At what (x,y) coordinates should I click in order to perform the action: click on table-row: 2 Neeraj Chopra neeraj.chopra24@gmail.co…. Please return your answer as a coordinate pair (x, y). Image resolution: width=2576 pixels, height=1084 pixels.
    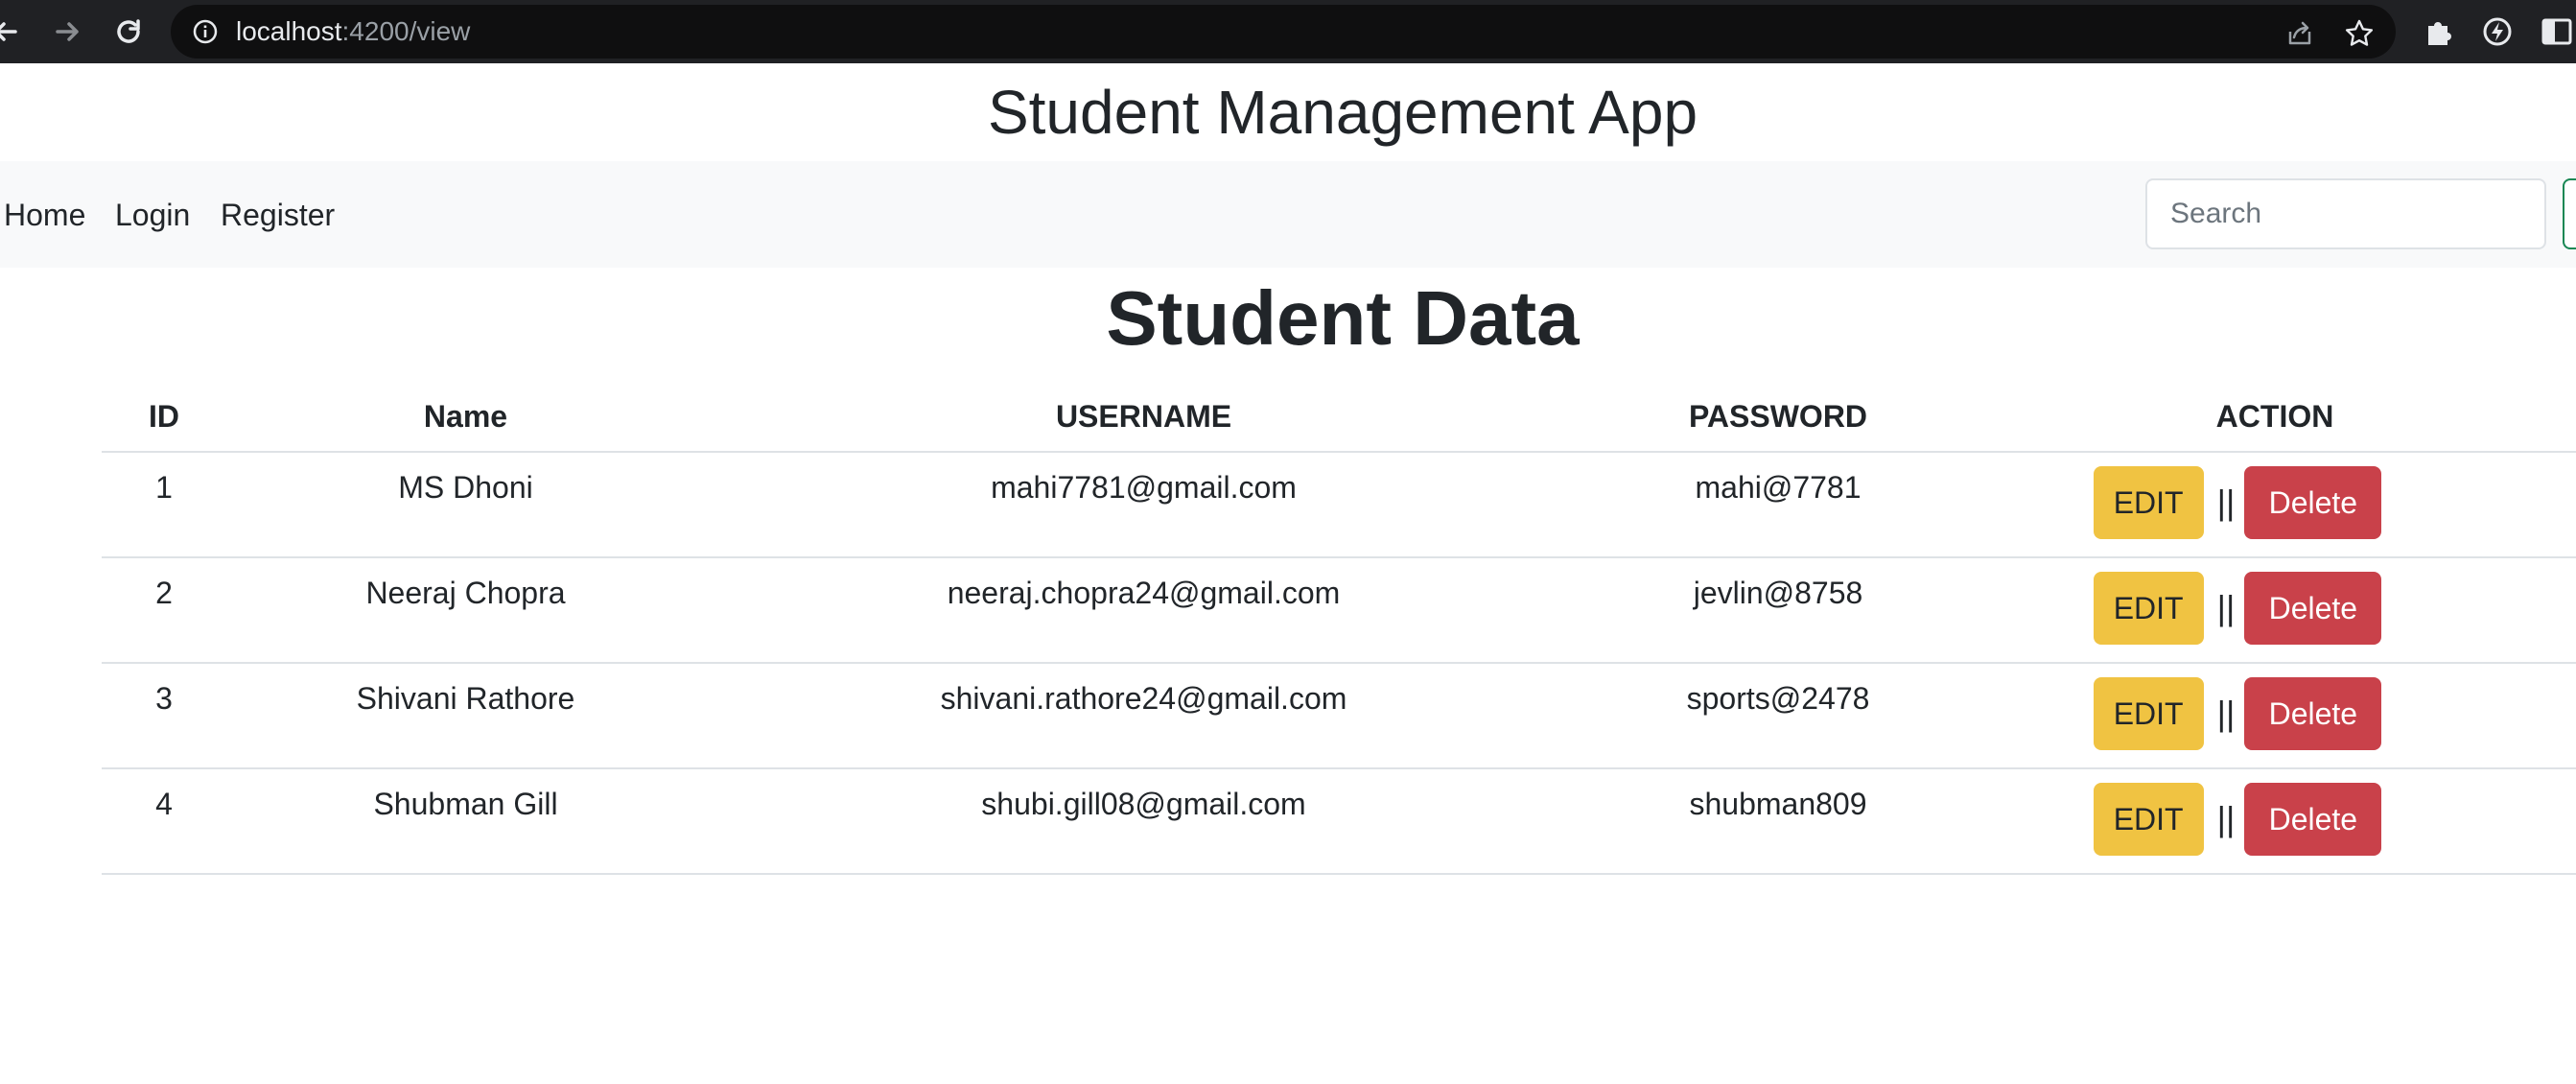
    Looking at the image, I should click on (1339, 610).